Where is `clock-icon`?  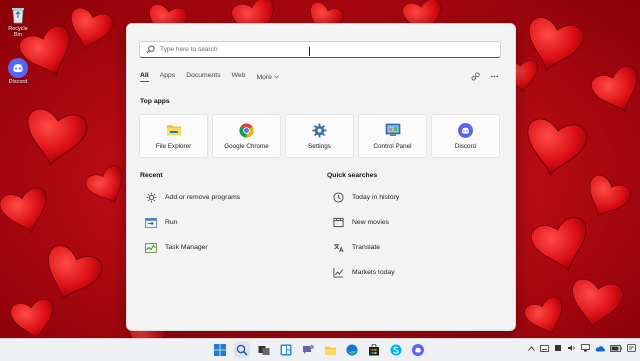 clock-icon is located at coordinates (338, 198).